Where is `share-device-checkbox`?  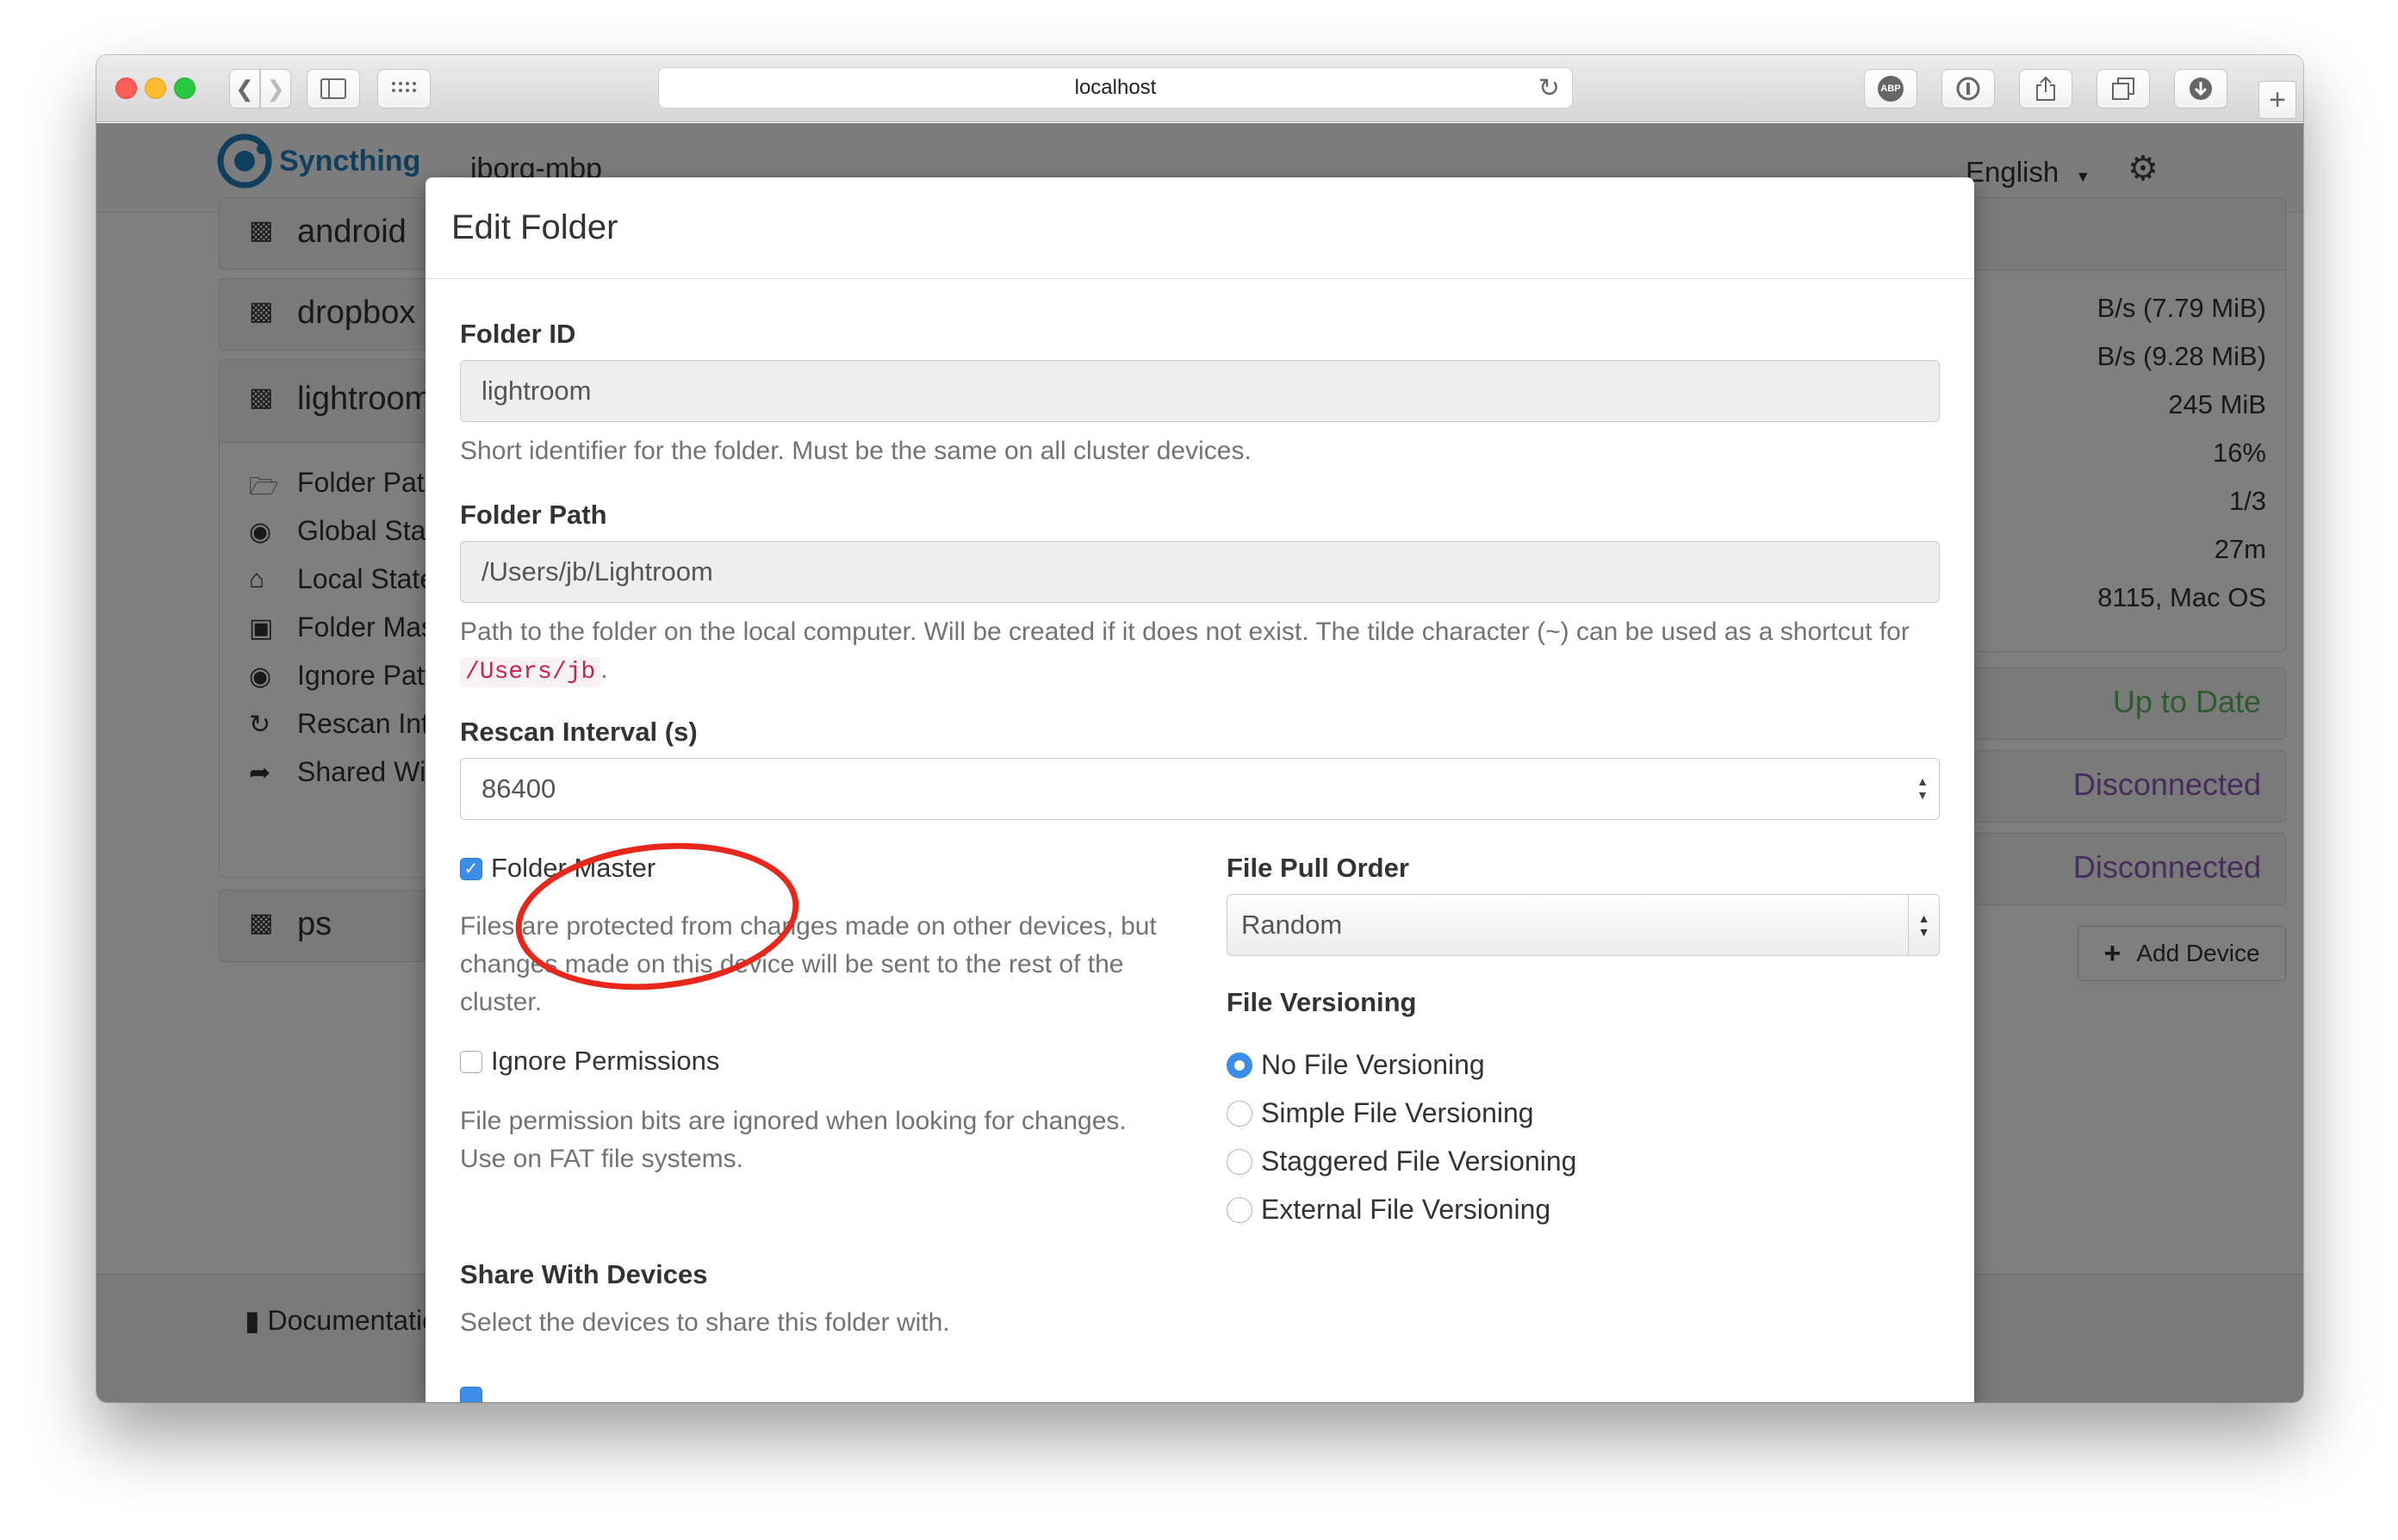 share-device-checkbox is located at coordinates (471, 1394).